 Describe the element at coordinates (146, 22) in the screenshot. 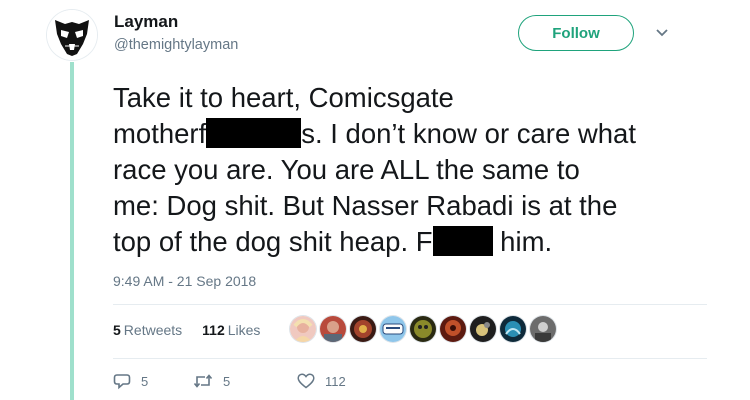

I see `display-name: Layman` at that location.